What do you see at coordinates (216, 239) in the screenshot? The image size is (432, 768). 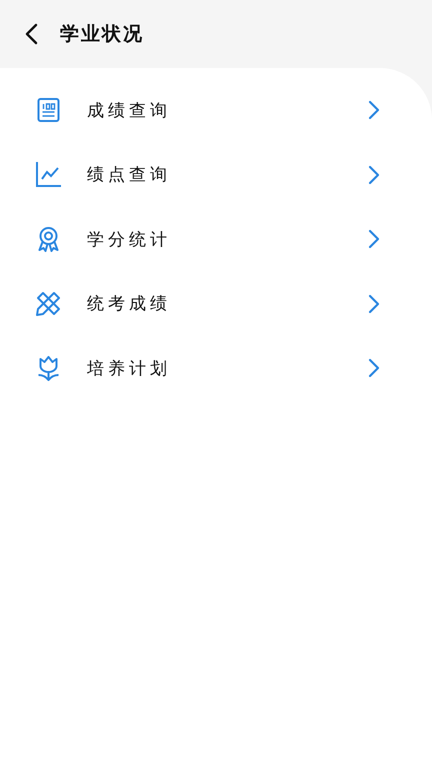 I see `menu-item: 学分统计` at bounding box center [216, 239].